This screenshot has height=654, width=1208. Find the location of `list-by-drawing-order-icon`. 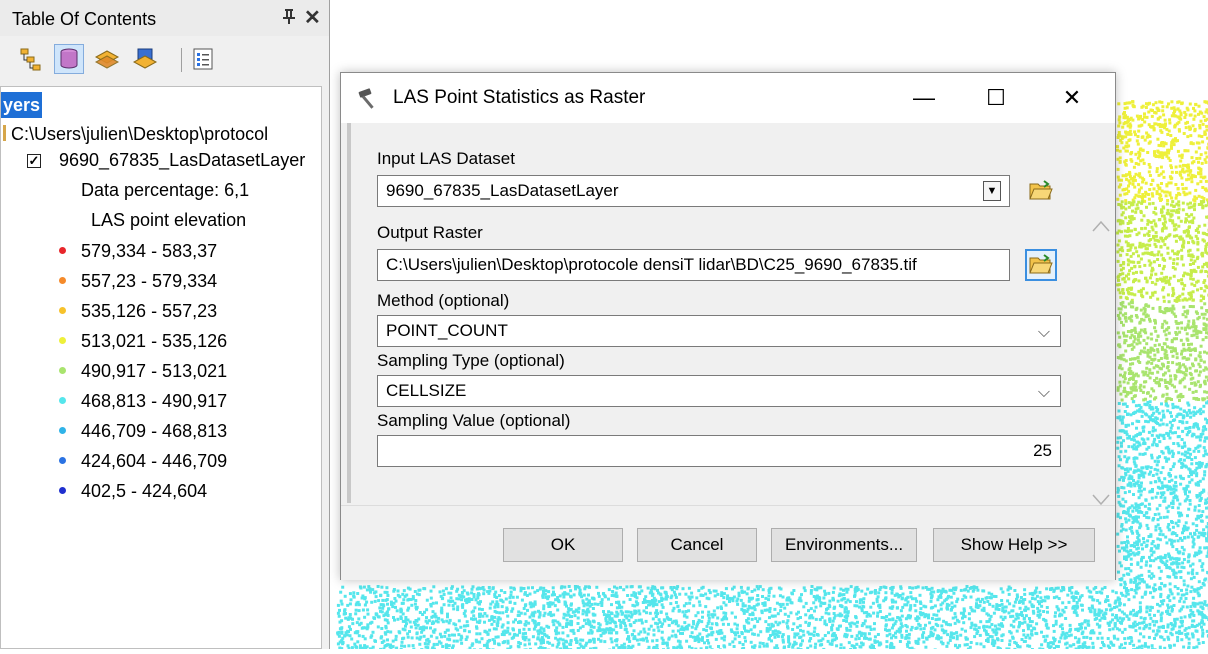

list-by-drawing-order-icon is located at coordinates (31, 59).